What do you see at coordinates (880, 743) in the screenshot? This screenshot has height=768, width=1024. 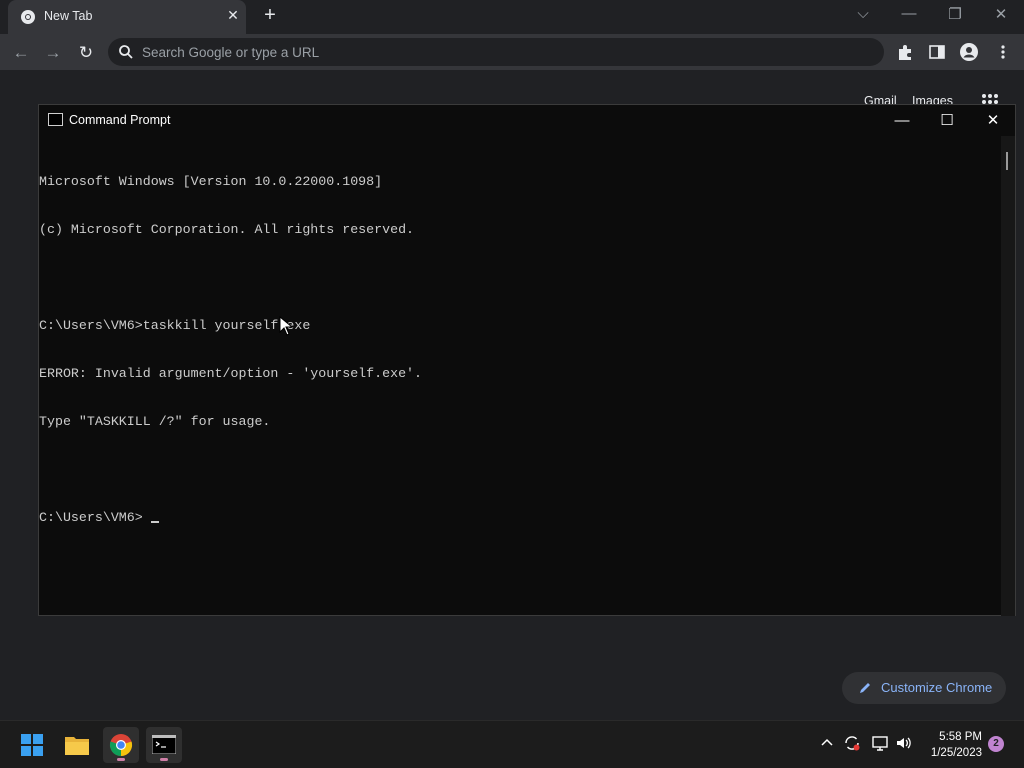 I see `network-icon` at bounding box center [880, 743].